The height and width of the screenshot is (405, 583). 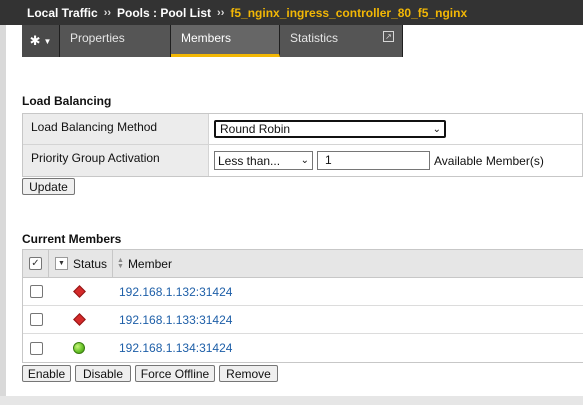 I want to click on priority-group-label: Priority Group Activation, so click(x=116, y=160).